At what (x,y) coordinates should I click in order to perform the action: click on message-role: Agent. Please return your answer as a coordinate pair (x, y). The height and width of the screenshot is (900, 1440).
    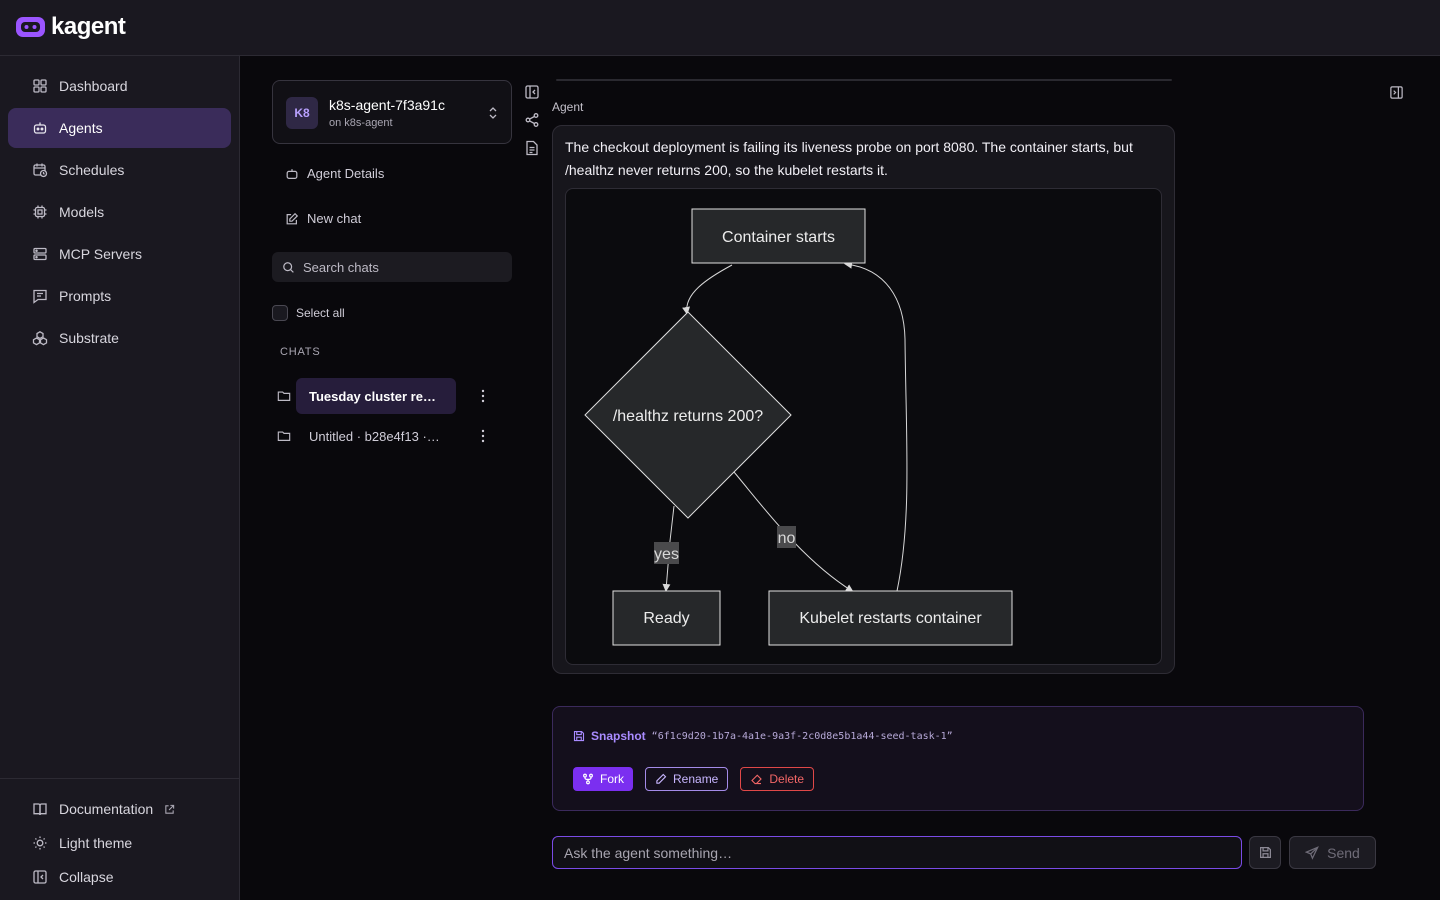
    Looking at the image, I should click on (568, 107).